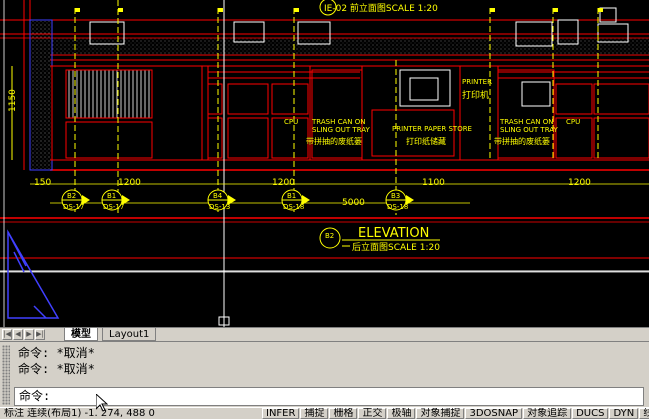 This screenshot has height=419, width=649. I want to click on trash2-label-cn: 带拼抽的废纸篓, so click(522, 141).